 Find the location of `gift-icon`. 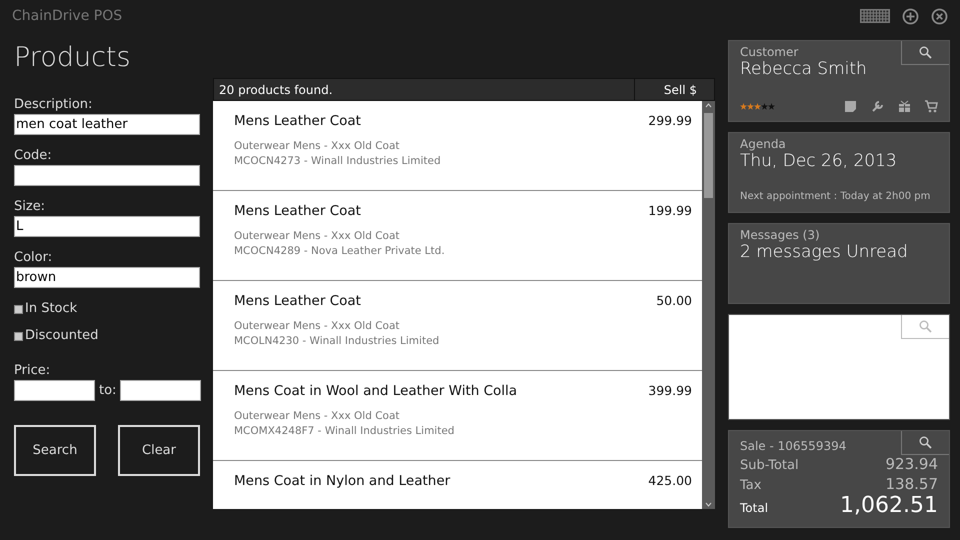

gift-icon is located at coordinates (904, 106).